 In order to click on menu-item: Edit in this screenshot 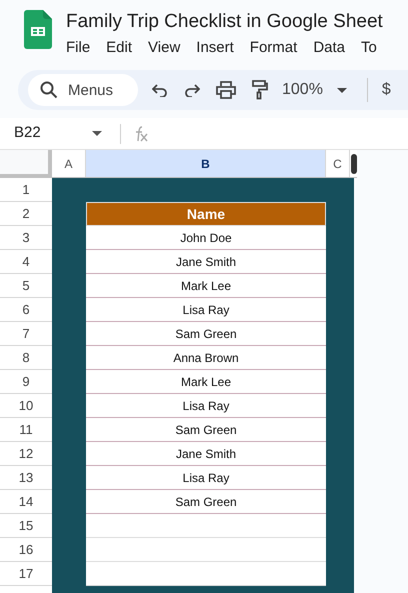, I will do `click(119, 48)`.